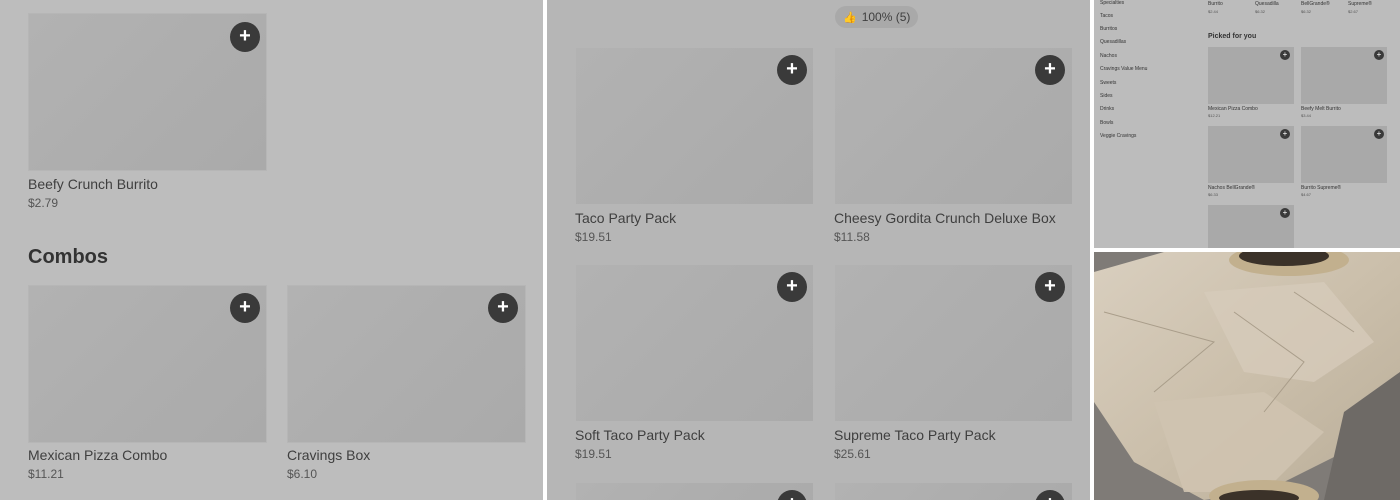  What do you see at coordinates (1112, 3) in the screenshot?
I see `category-link: Specialties` at bounding box center [1112, 3].